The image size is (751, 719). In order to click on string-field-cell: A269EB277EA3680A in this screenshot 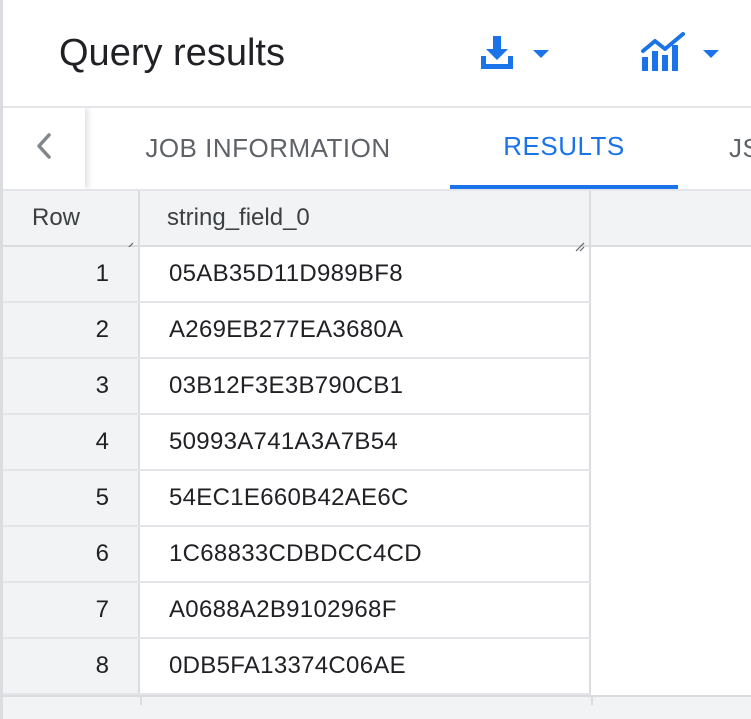, I will do `click(365, 330)`.